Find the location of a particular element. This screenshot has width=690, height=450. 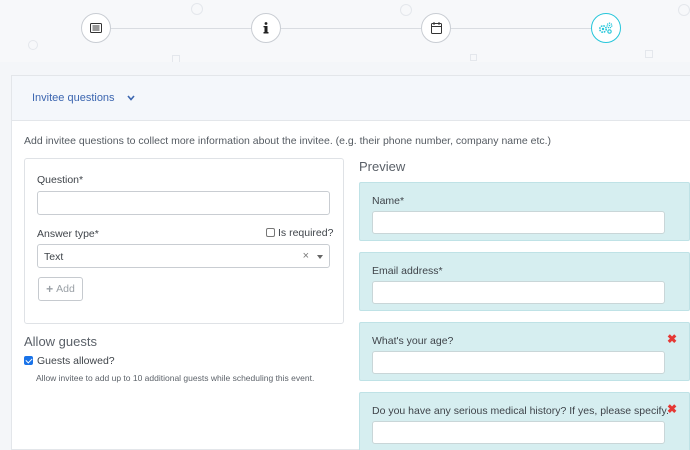

question-label: Question* is located at coordinates (60, 180).